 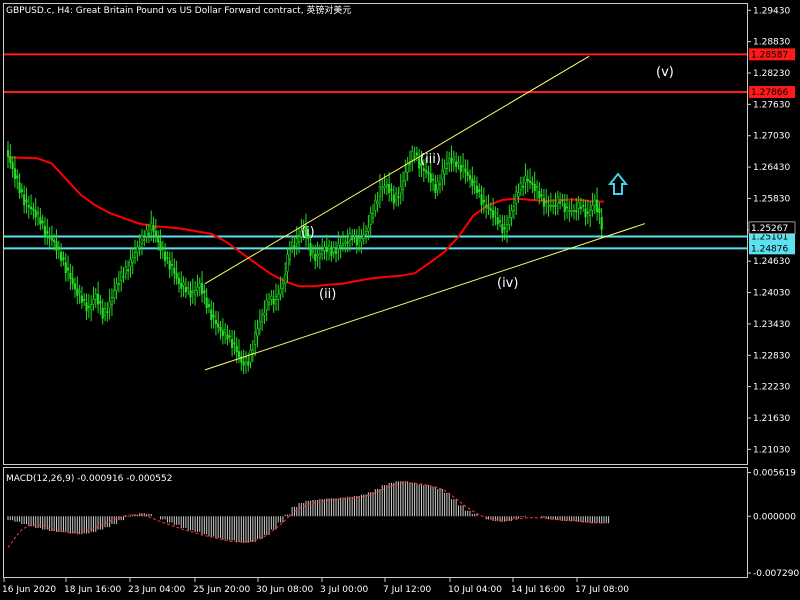 What do you see at coordinates (771, 294) in the screenshot?
I see `price-axis-label: 1.24030` at bounding box center [771, 294].